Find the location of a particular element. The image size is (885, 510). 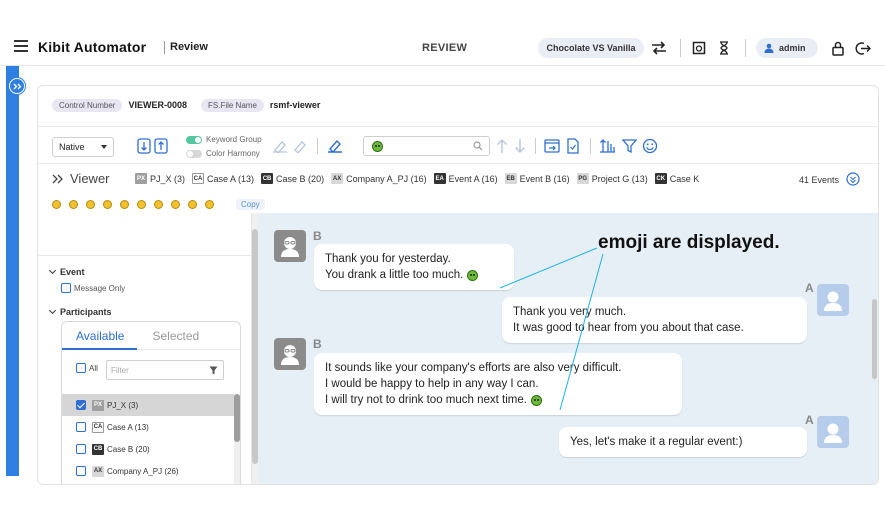

collapse-circle-icon is located at coordinates (853, 181).